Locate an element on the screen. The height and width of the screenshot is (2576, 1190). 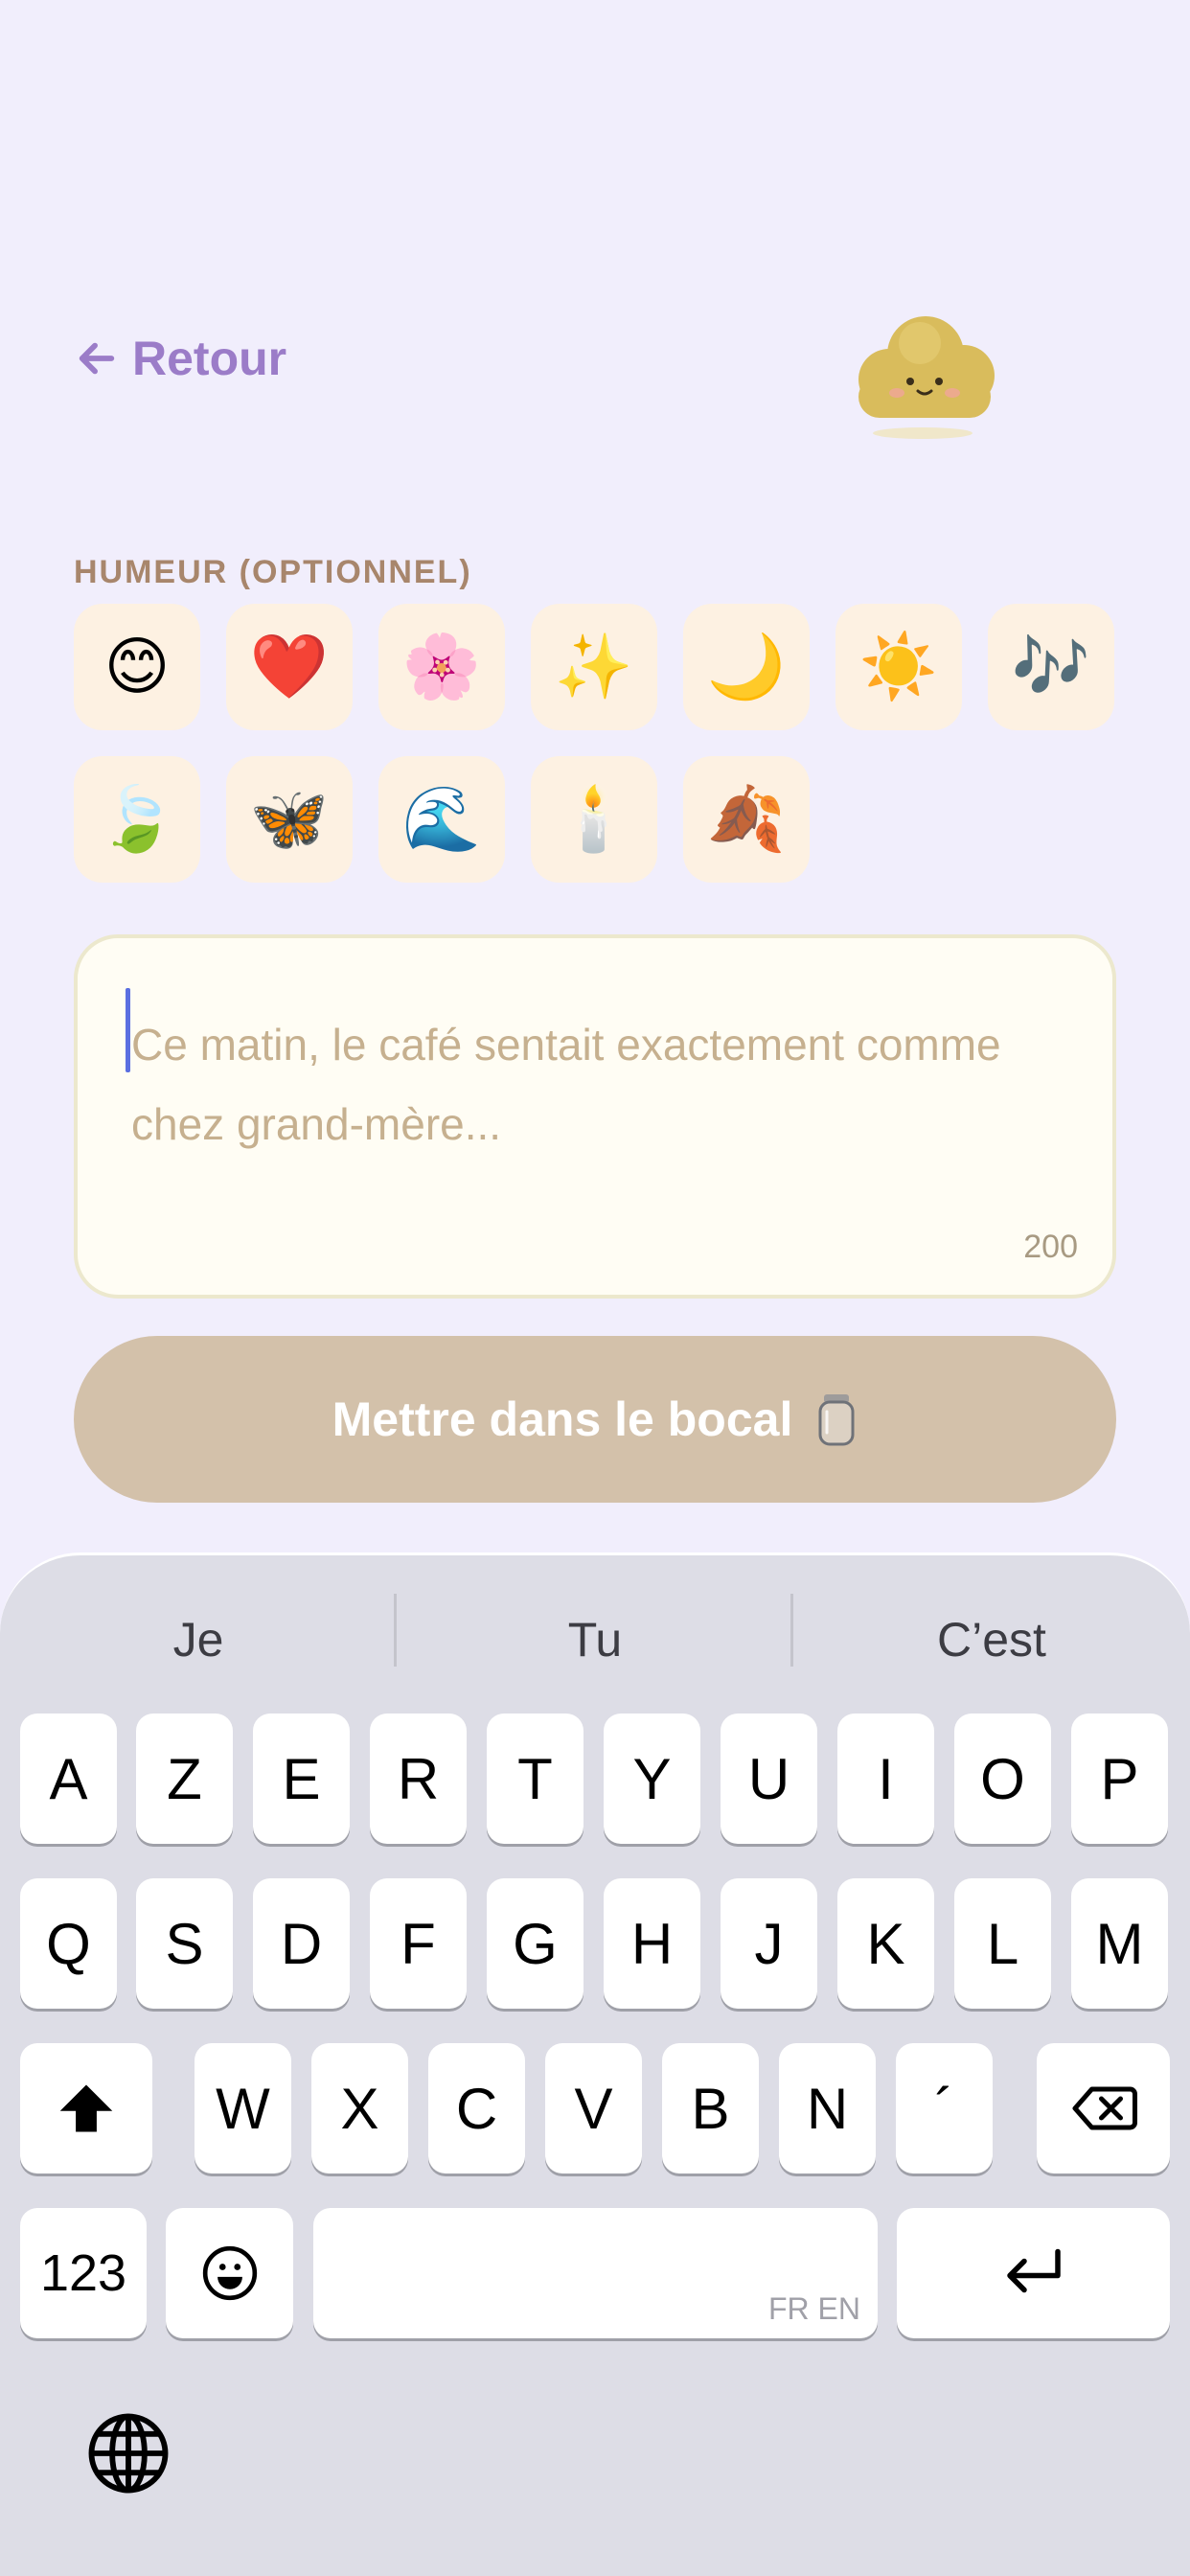
key-g: G is located at coordinates (536, 1943).